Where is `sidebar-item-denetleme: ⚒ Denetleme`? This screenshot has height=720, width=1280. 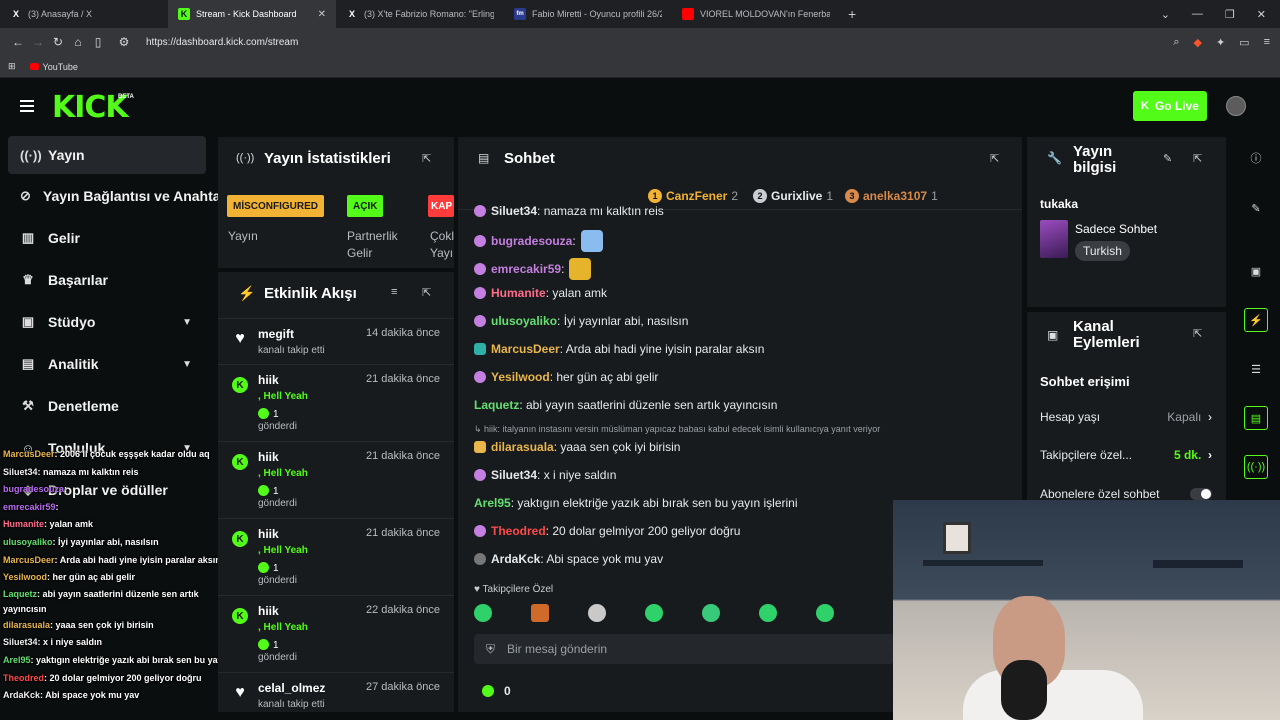 sidebar-item-denetleme: ⚒ Denetleme is located at coordinates (107, 406).